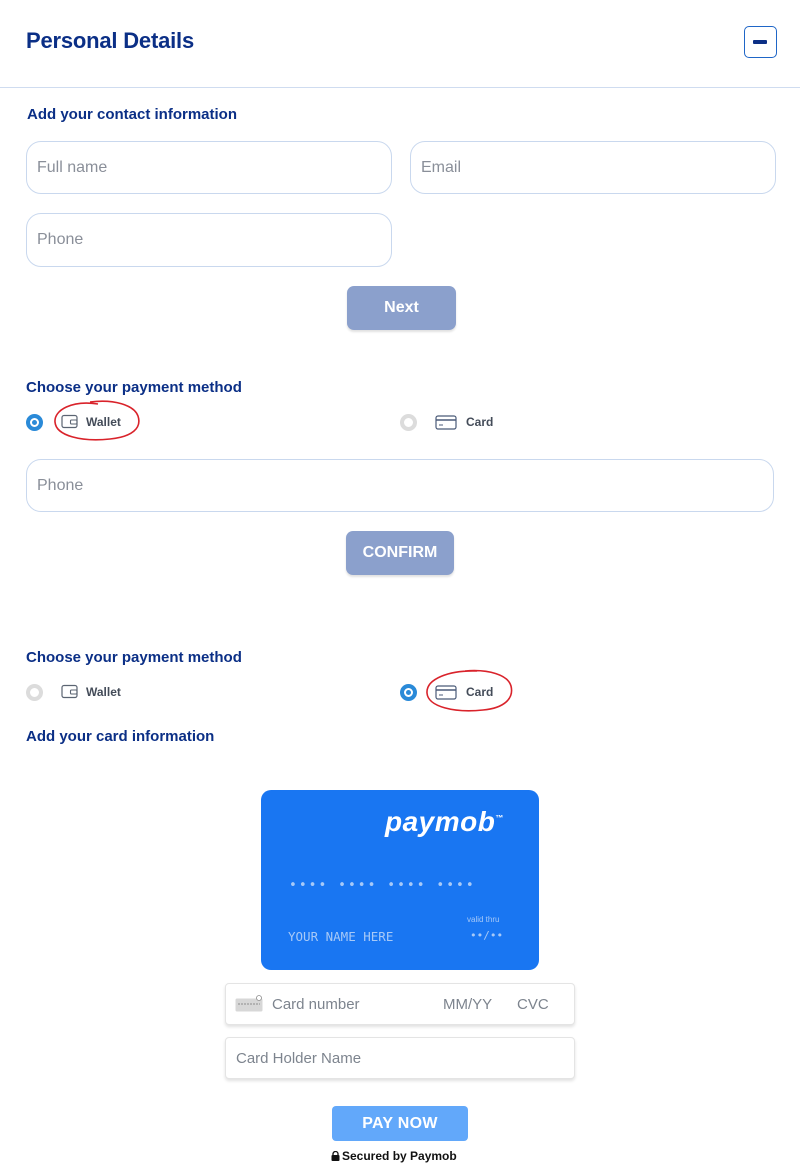 The width and height of the screenshot is (800, 1176). I want to click on card-number-field: Card number MM/YY CVC, so click(400, 1004).